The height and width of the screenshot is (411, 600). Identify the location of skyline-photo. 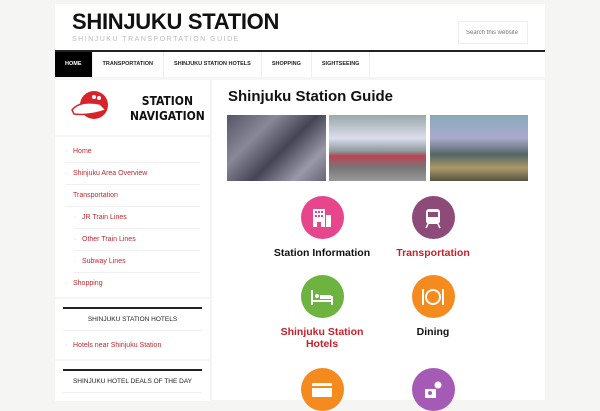
(479, 148).